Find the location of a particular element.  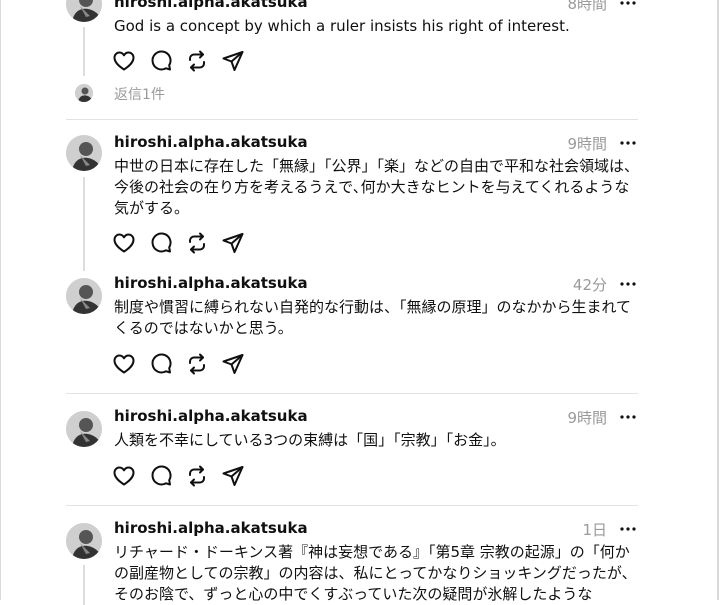

reply-count: 返信1件 is located at coordinates (139, 94).